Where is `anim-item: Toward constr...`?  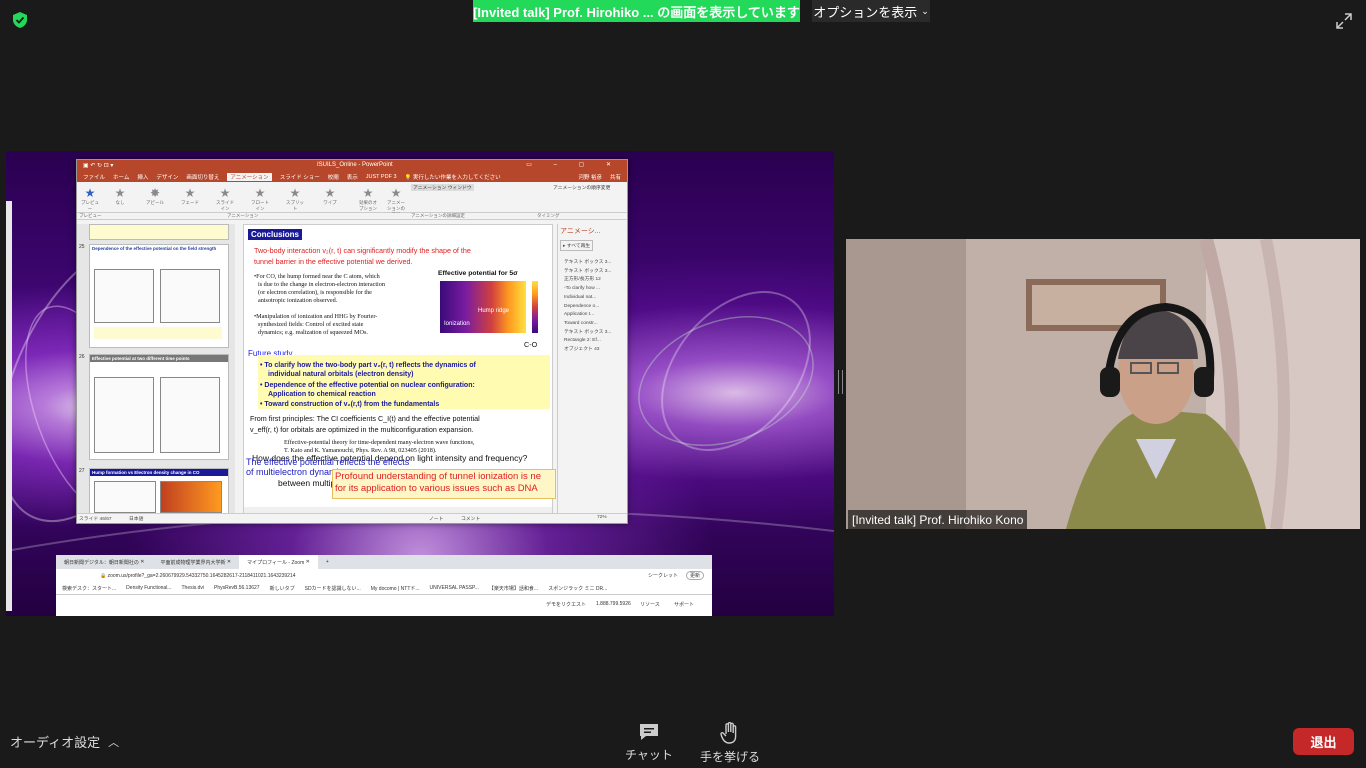
anim-item: Toward constr... is located at coordinates (591, 324).